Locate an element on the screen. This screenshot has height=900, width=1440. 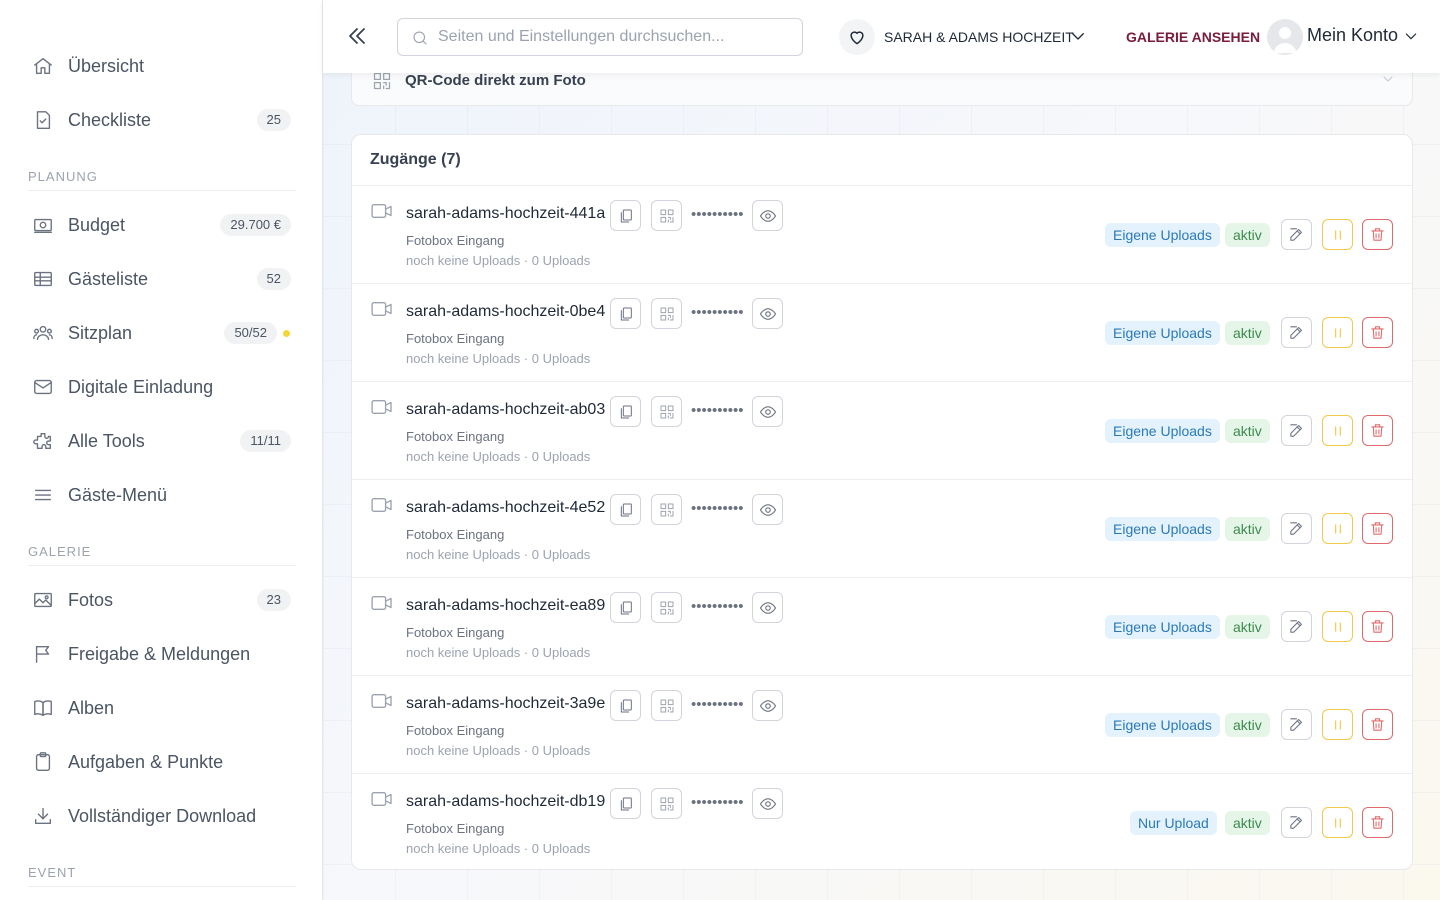
access-upload-stats: noch keine Uploads · 0 Uploads is located at coordinates (498, 848).